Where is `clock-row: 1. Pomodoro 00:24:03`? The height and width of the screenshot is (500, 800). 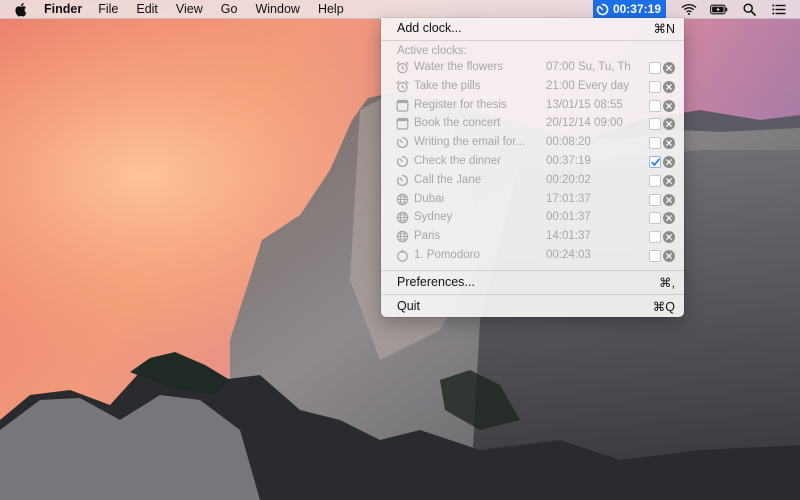 clock-row: 1. Pomodoro 00:24:03 is located at coordinates (532, 255).